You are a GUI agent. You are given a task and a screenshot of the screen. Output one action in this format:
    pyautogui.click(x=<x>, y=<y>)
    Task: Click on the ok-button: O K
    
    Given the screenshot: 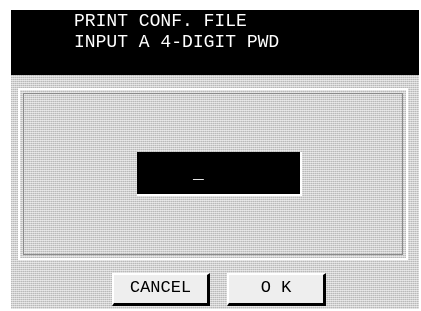 What is the action you would take?
    pyautogui.click(x=276, y=289)
    